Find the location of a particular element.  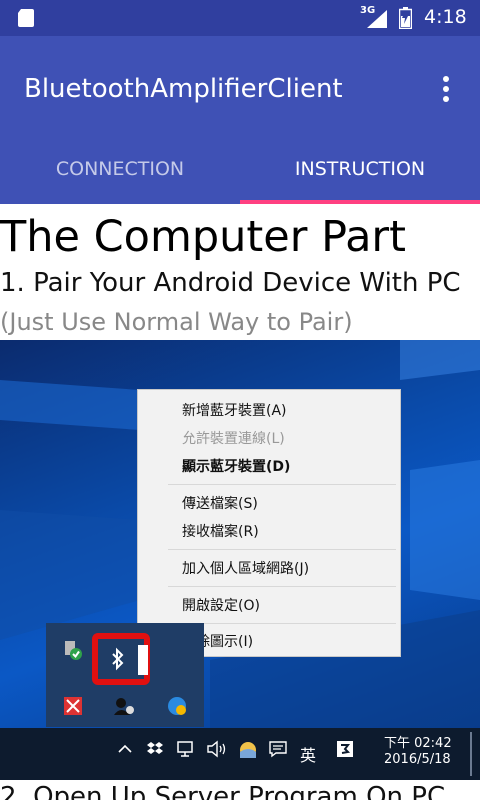

updater-icon is located at coordinates (177, 706).